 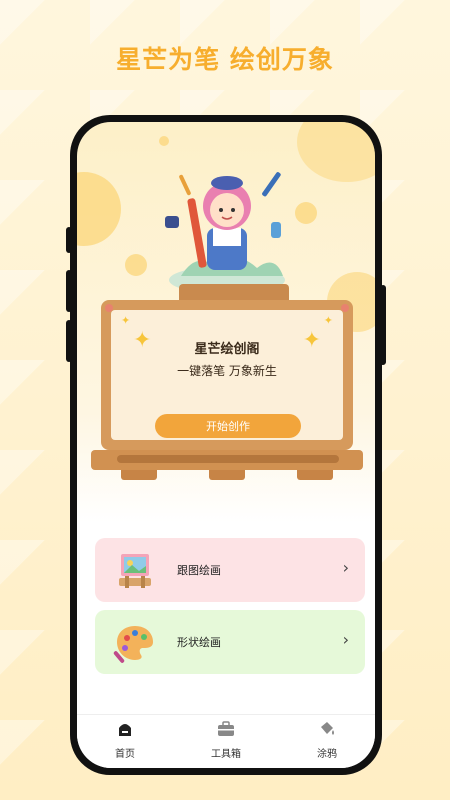 What do you see at coordinates (225, 59) in the screenshot?
I see `banner-title: 星芒为笔 绘创万象` at bounding box center [225, 59].